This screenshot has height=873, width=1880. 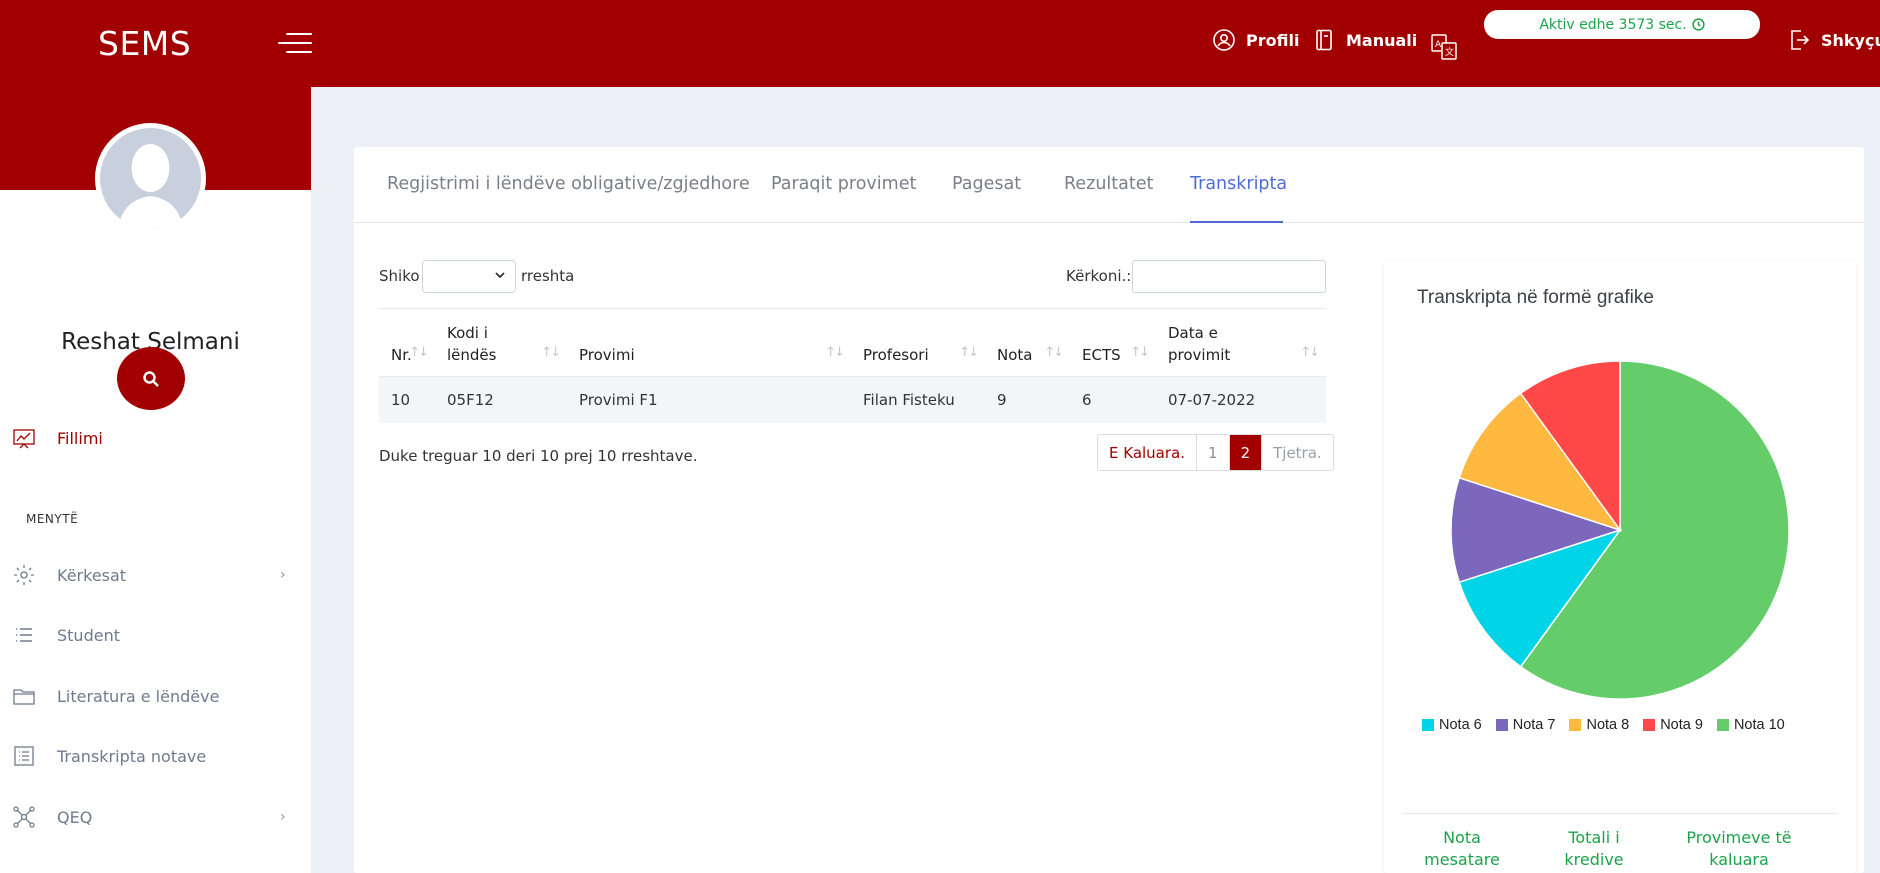 What do you see at coordinates (1027, 342) in the screenshot?
I see `column-header: Nota ↑↓` at bounding box center [1027, 342].